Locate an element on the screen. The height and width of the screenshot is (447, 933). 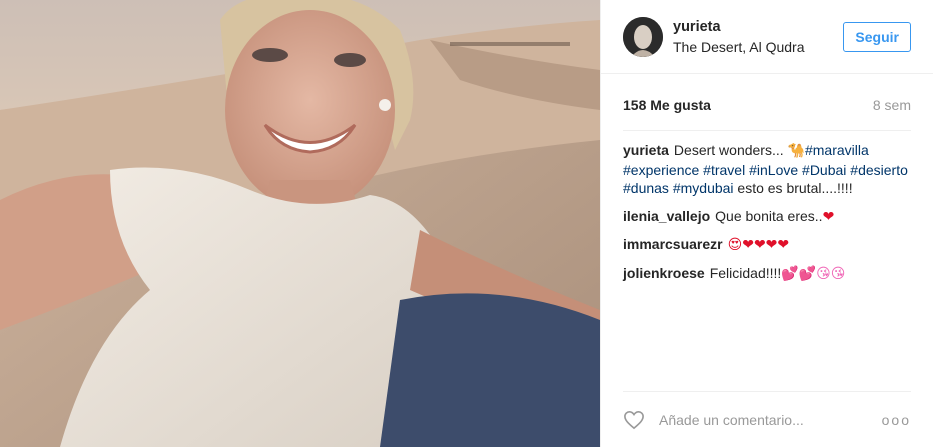
hashtag-link: #mydubai is located at coordinates (703, 188).